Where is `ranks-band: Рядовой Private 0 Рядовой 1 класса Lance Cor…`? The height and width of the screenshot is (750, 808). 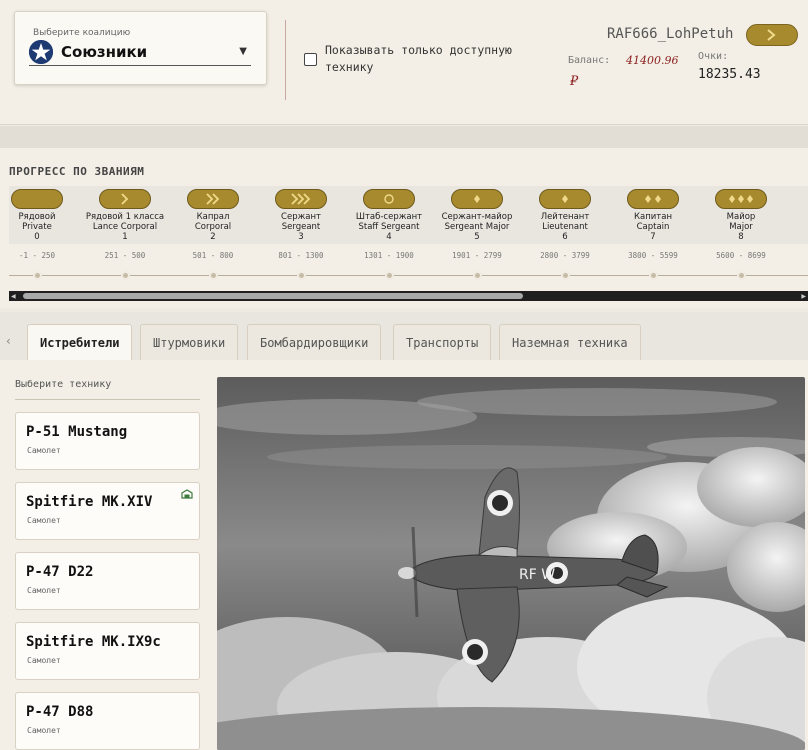
ranks-band: Рядовой Private 0 Рядовой 1 класса Lance Cor… is located at coordinates (408, 215).